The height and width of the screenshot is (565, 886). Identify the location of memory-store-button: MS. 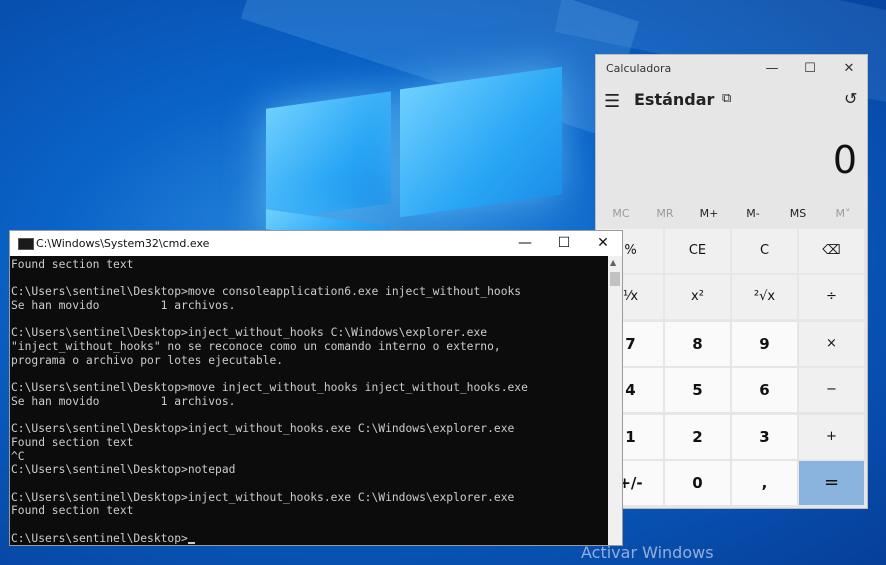
(798, 213).